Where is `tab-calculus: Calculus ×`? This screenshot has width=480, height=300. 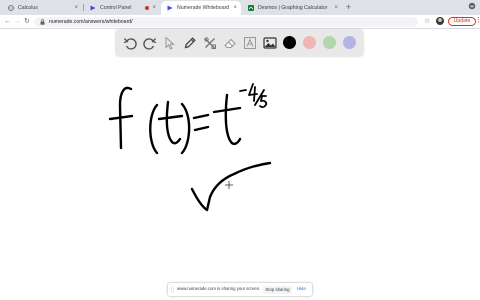 tab-calculus: Calculus × is located at coordinates (42, 8).